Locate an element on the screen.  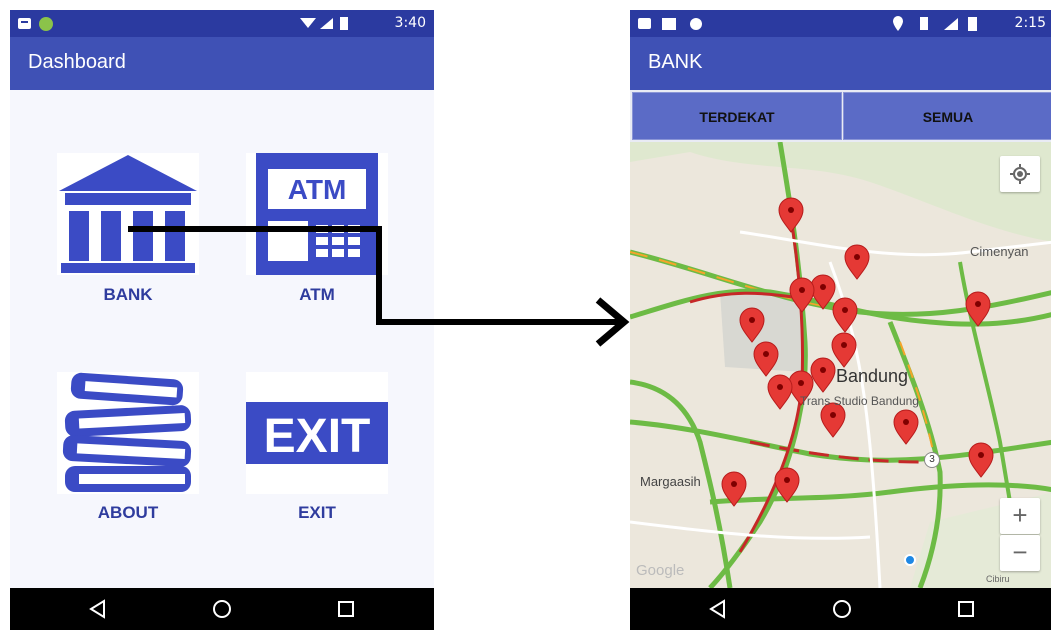
exit-tile: EXIT is located at coordinates (317, 433).